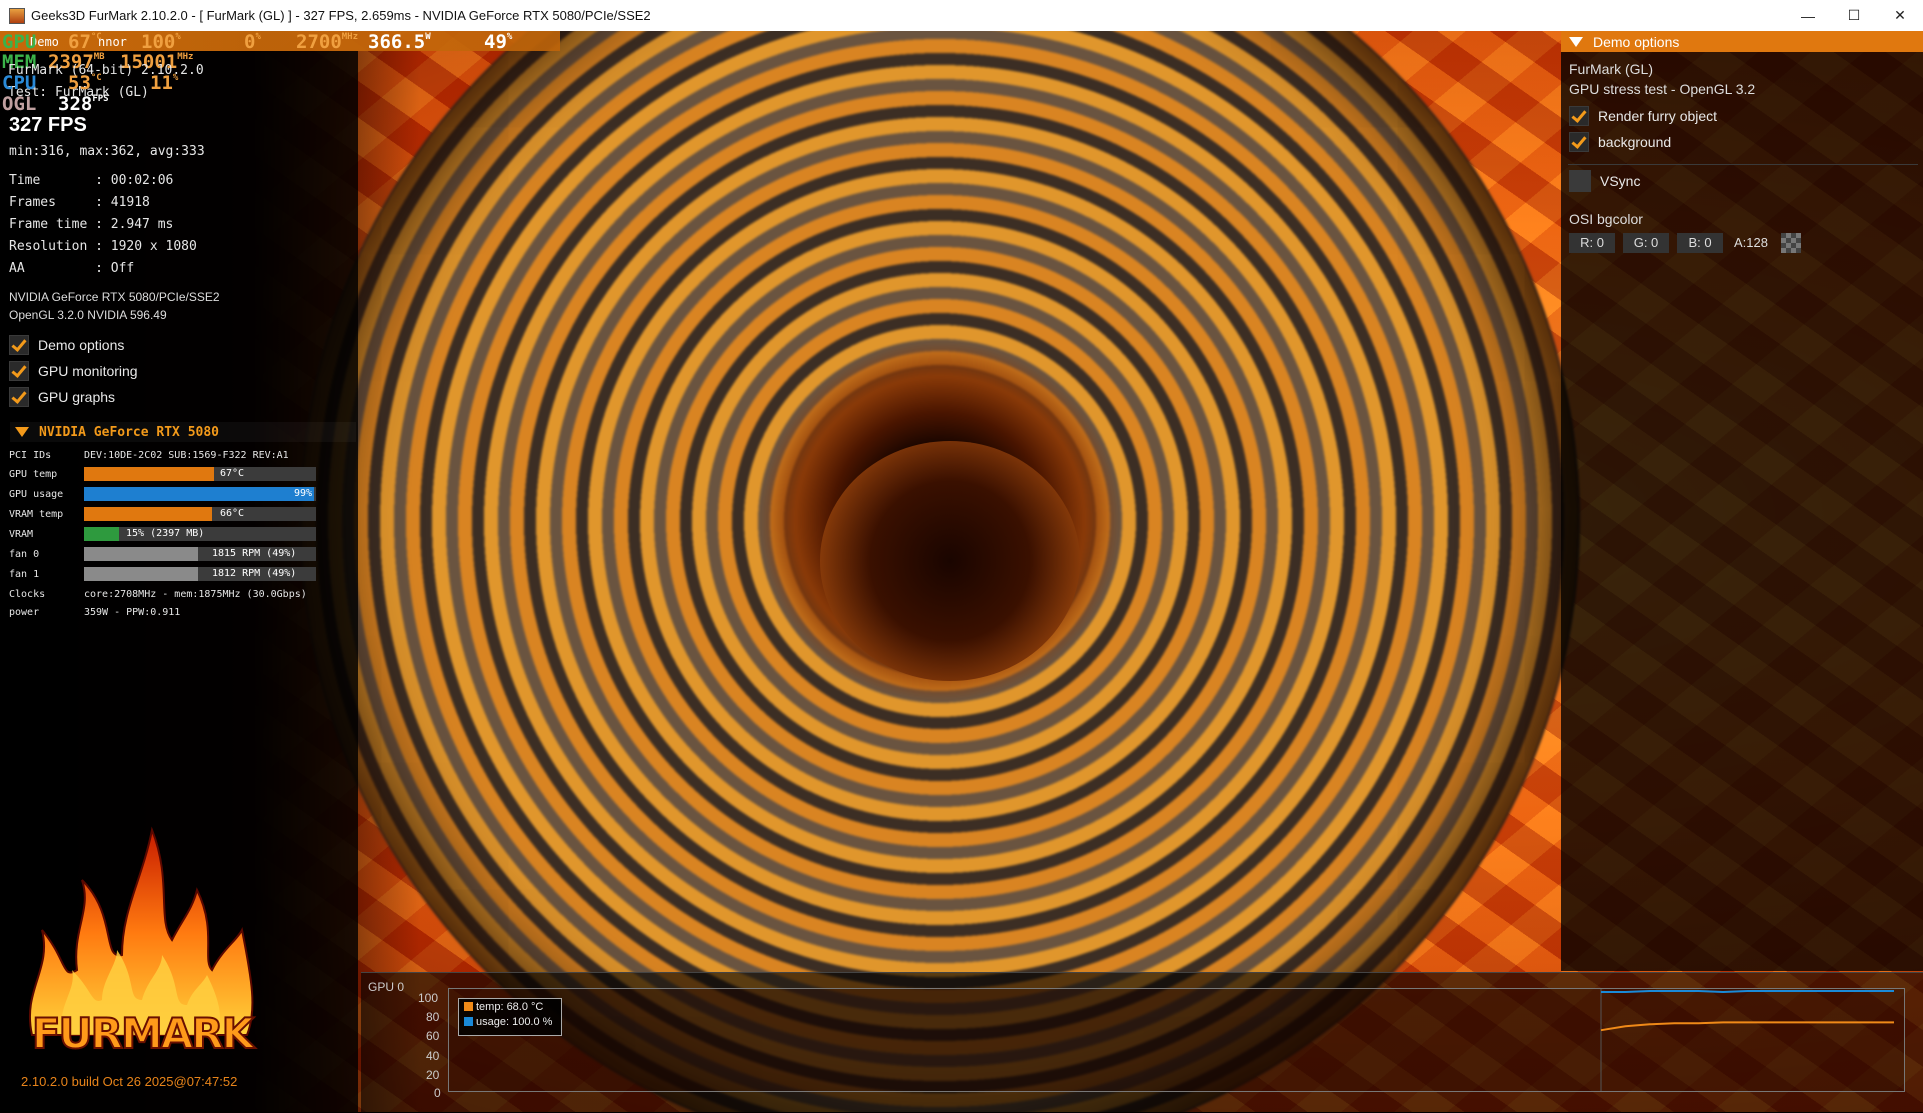 The width and height of the screenshot is (1923, 1113). I want to click on vram-temp-bar: 66°C, so click(200, 514).